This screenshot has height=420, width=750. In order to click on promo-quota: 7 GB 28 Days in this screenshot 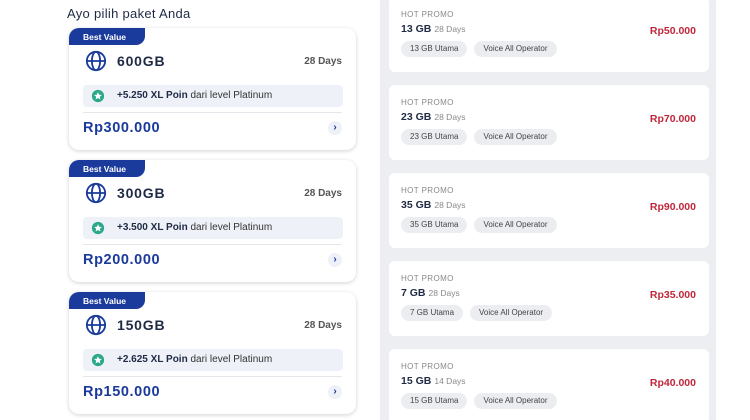, I will do `click(430, 293)`.